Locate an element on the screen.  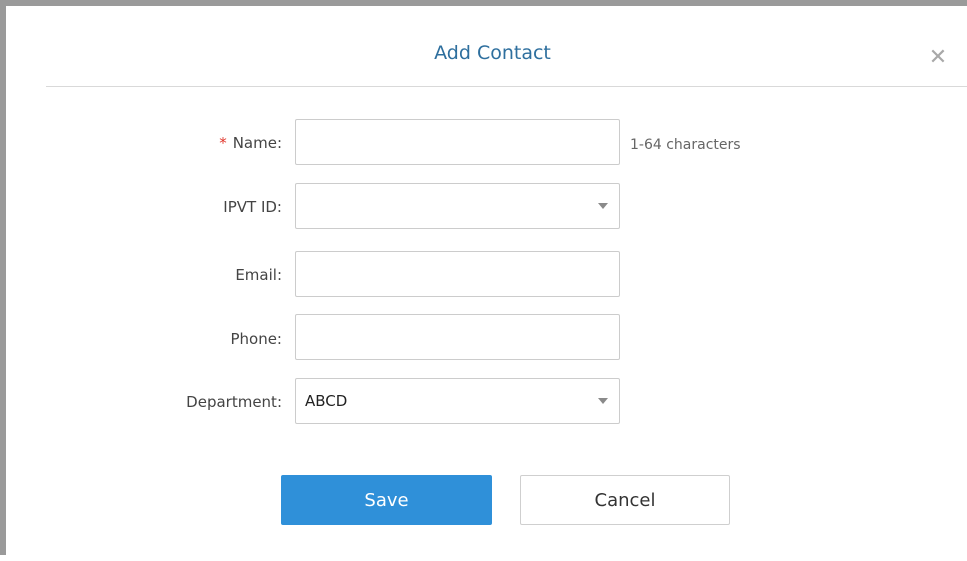
name-hint: 1-64 characters is located at coordinates (685, 145).